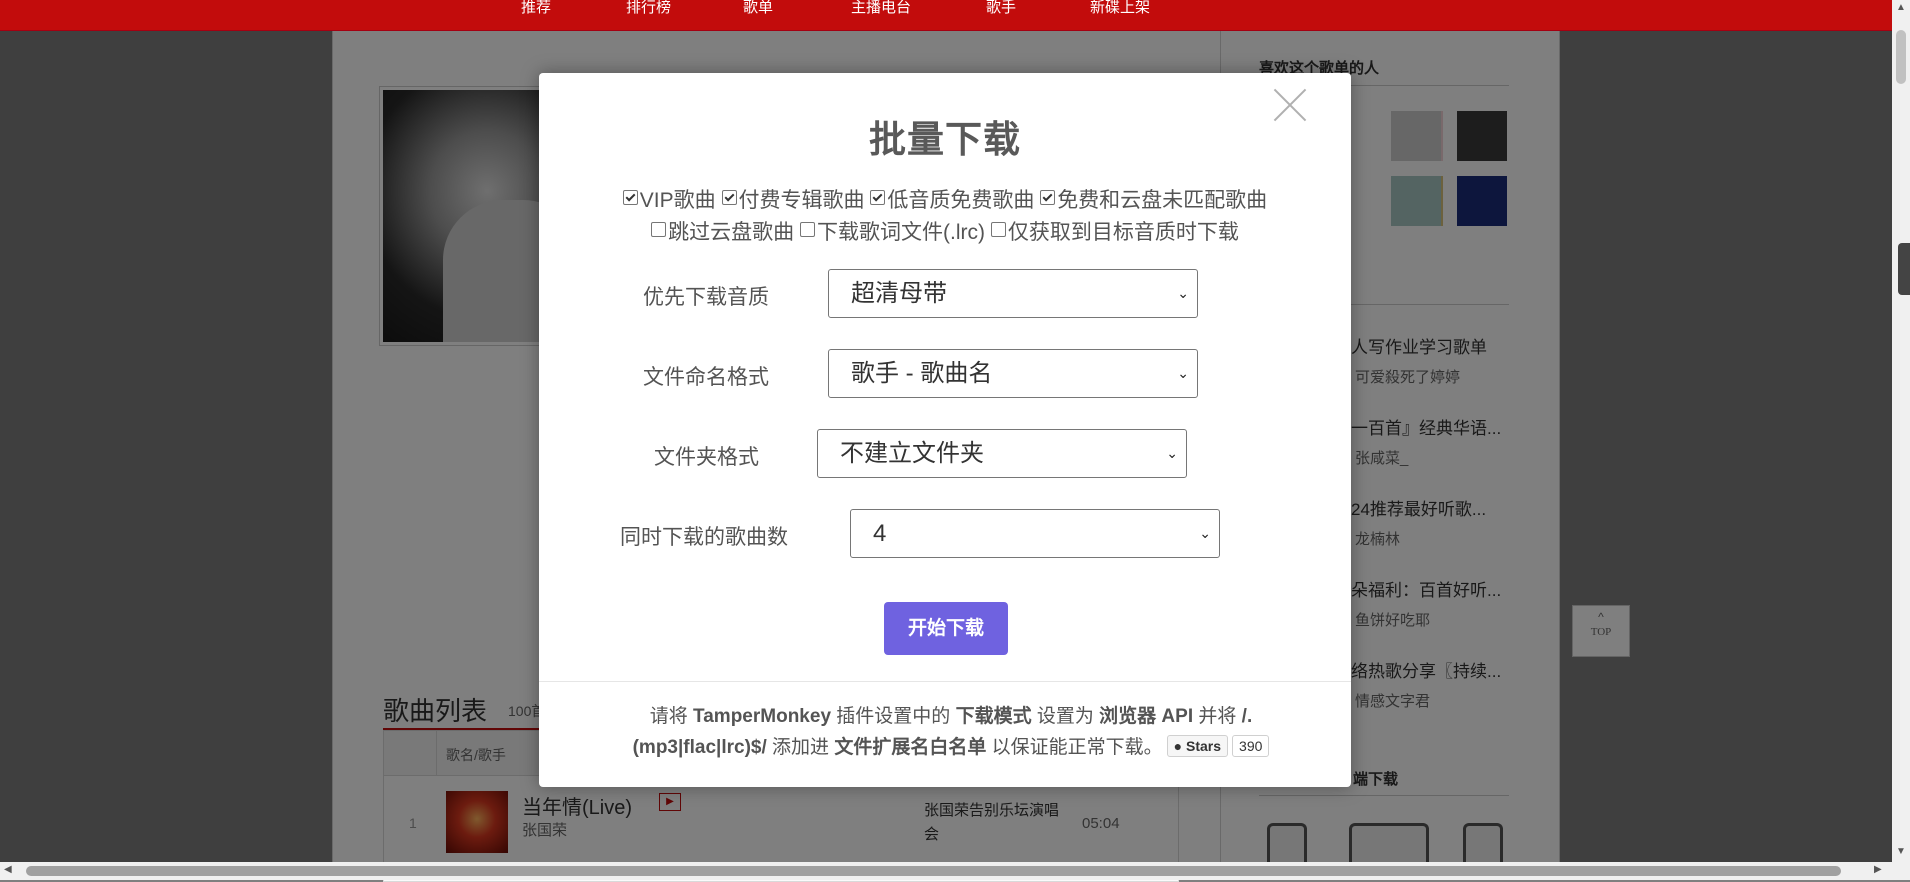 The image size is (1910, 882). Describe the element at coordinates (758, 15) in the screenshot. I see `nav-item-playlists: 歌单` at that location.